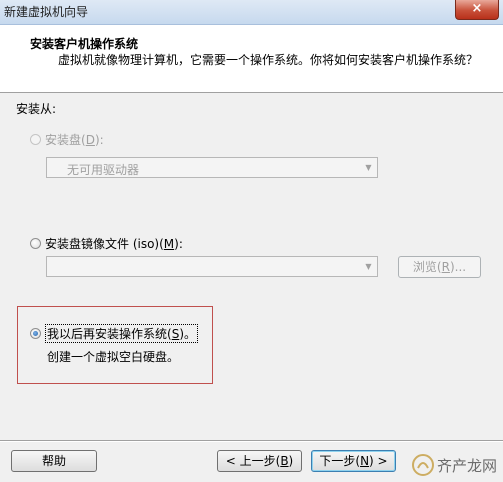  I want to click on radio-installer-disc: 安装盘(D):, so click(67, 139).